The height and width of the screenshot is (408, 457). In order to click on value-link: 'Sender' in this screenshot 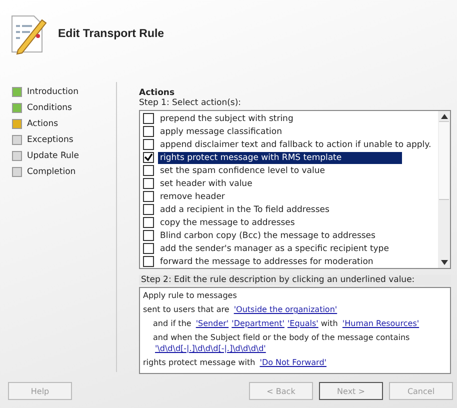, I will do `click(212, 323)`.